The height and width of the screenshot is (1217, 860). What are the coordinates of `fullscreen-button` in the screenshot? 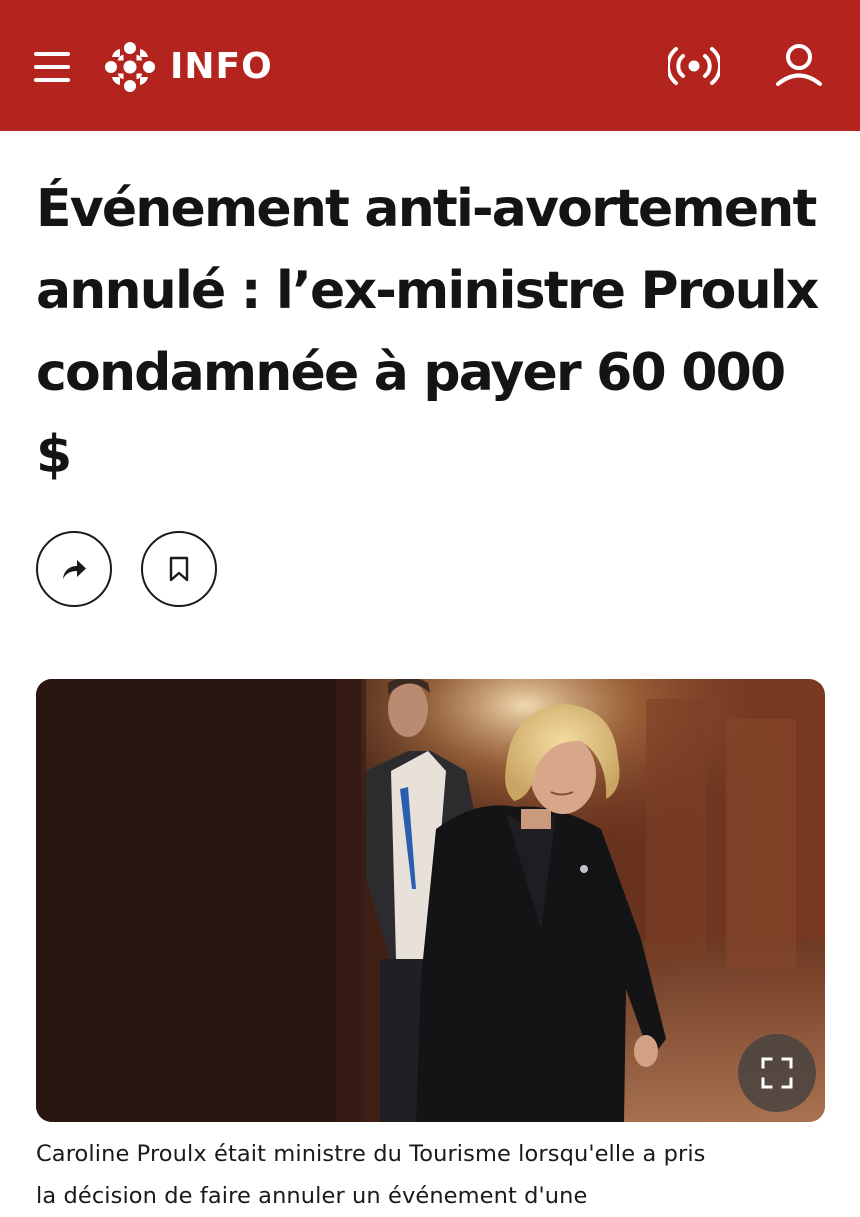 It's located at (777, 1073).